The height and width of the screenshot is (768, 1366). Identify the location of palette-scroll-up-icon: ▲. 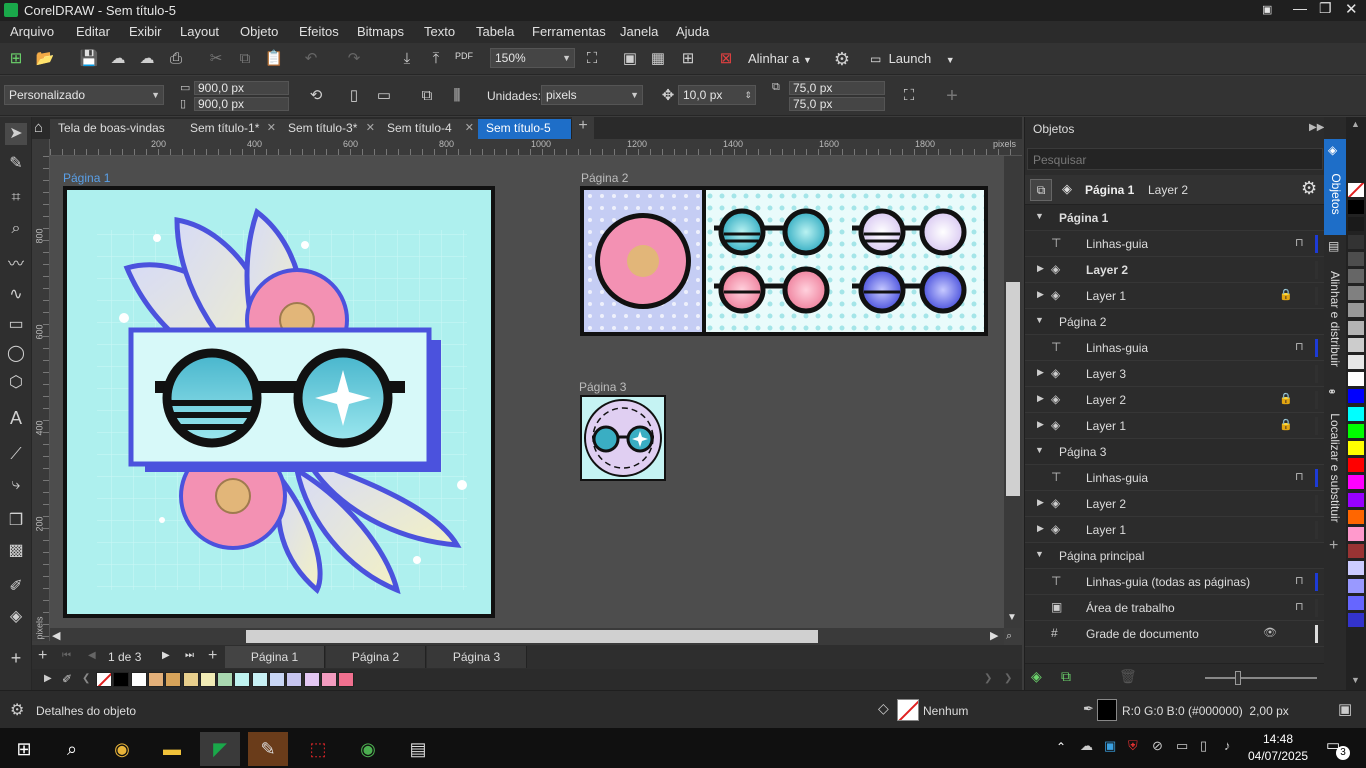
(1355, 124).